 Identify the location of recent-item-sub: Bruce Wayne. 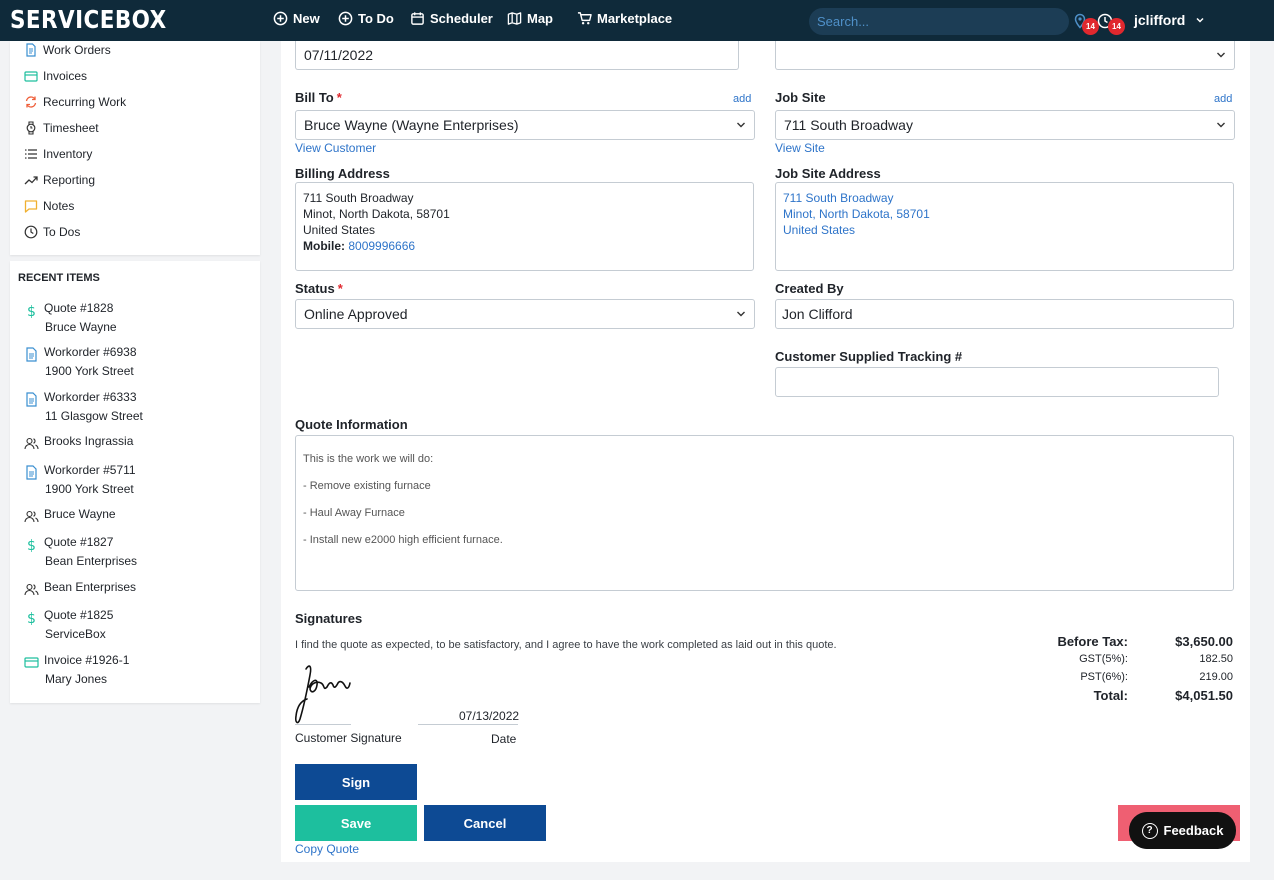
(81, 327).